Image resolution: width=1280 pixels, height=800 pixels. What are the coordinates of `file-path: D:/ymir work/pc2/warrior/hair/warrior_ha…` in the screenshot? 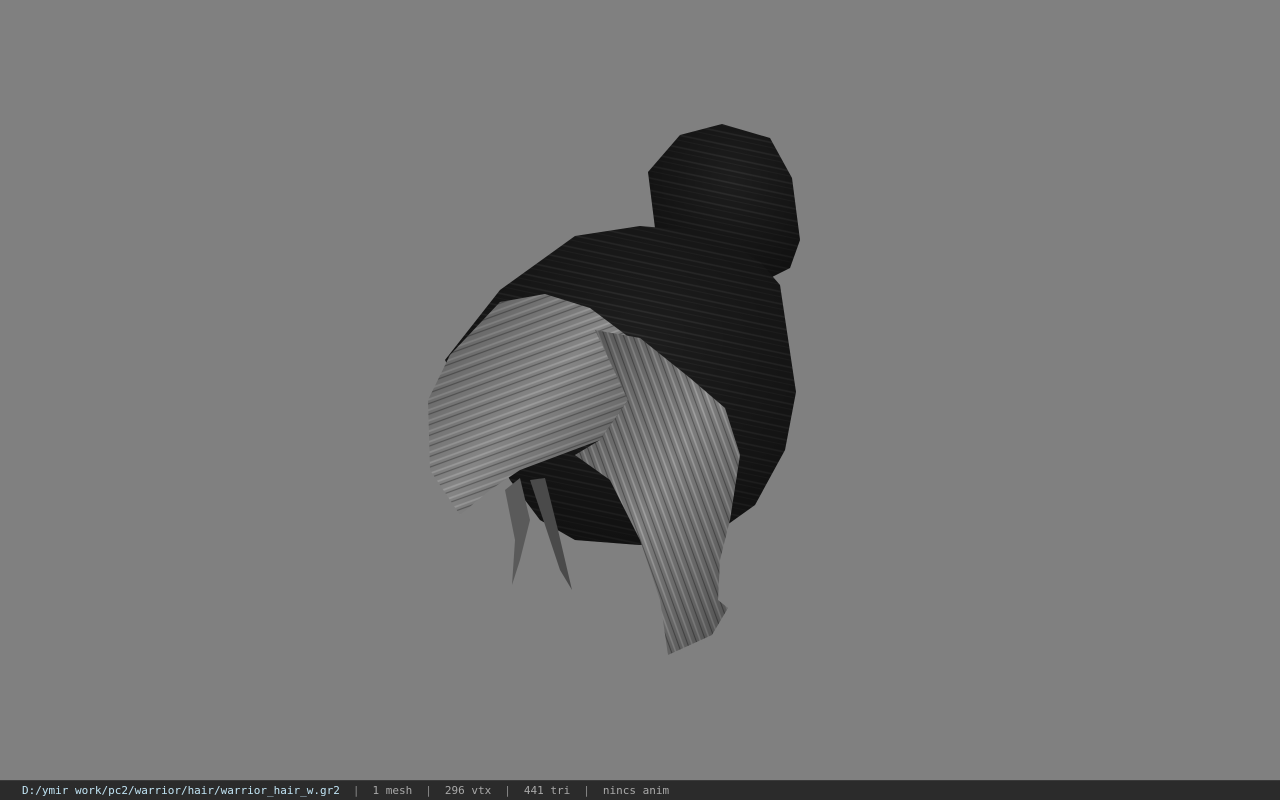 It's located at (181, 790).